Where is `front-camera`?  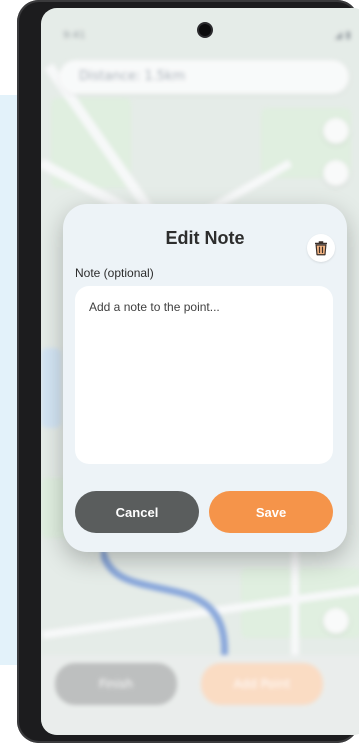 front-camera is located at coordinates (205, 30).